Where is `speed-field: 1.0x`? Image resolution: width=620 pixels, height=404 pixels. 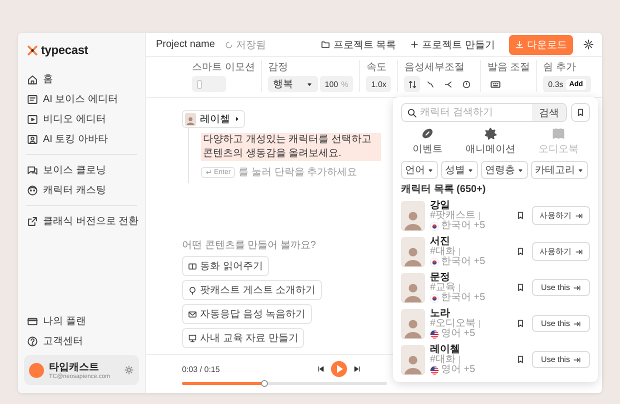
speed-field: 1.0x is located at coordinates (379, 84).